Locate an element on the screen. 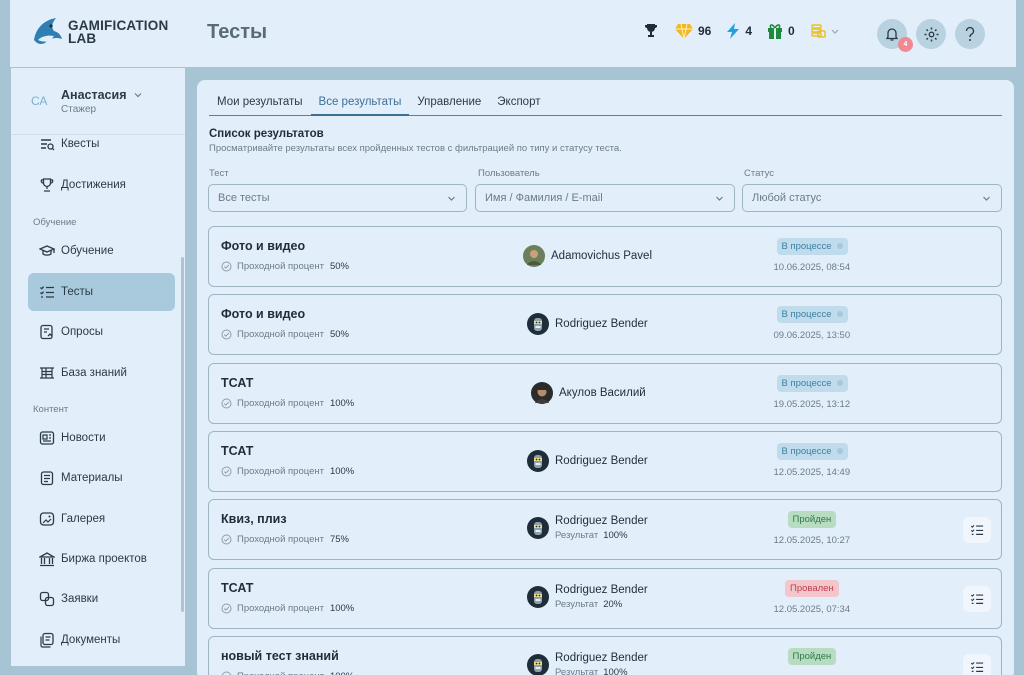 This screenshot has height=675, width=1024. help-icon is located at coordinates (970, 33).